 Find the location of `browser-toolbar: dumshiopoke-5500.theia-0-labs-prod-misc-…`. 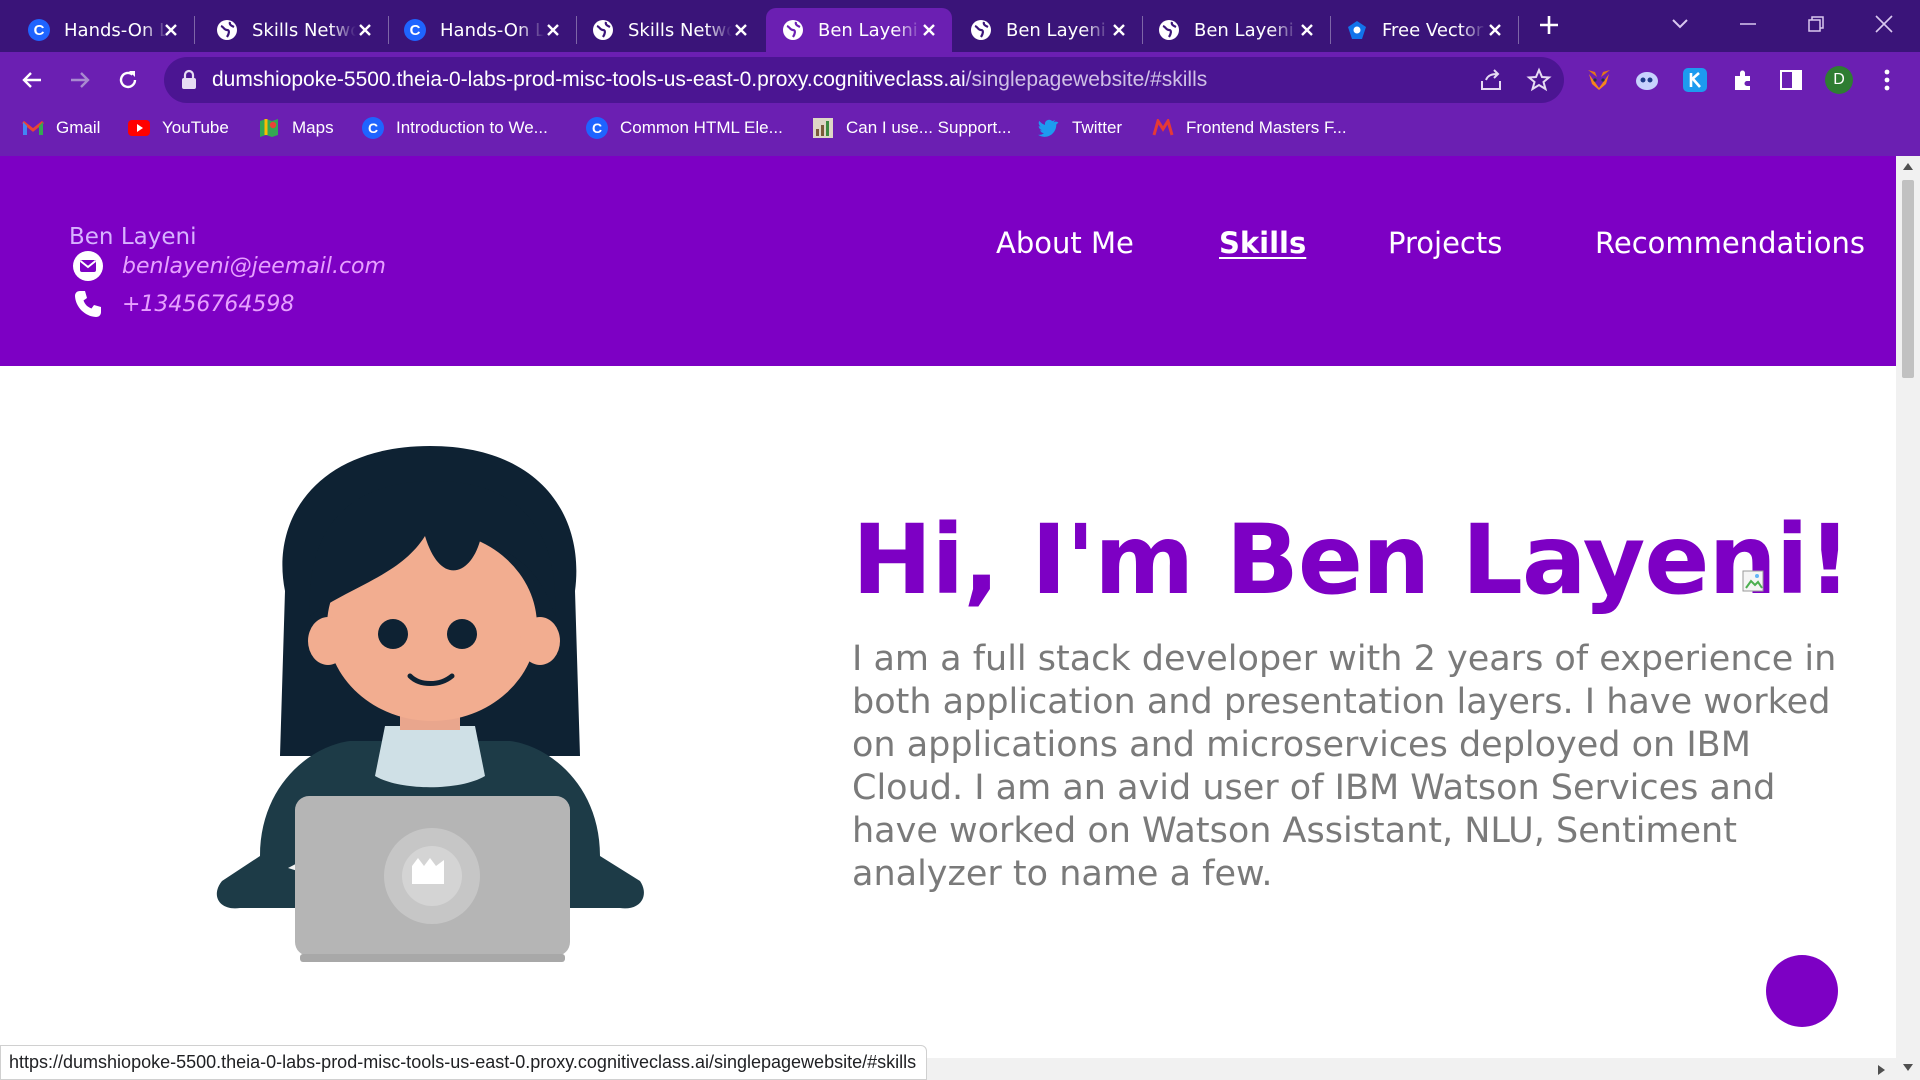

browser-toolbar: dumshiopoke-5500.theia-0-labs-prod-misc-… is located at coordinates (960, 104).